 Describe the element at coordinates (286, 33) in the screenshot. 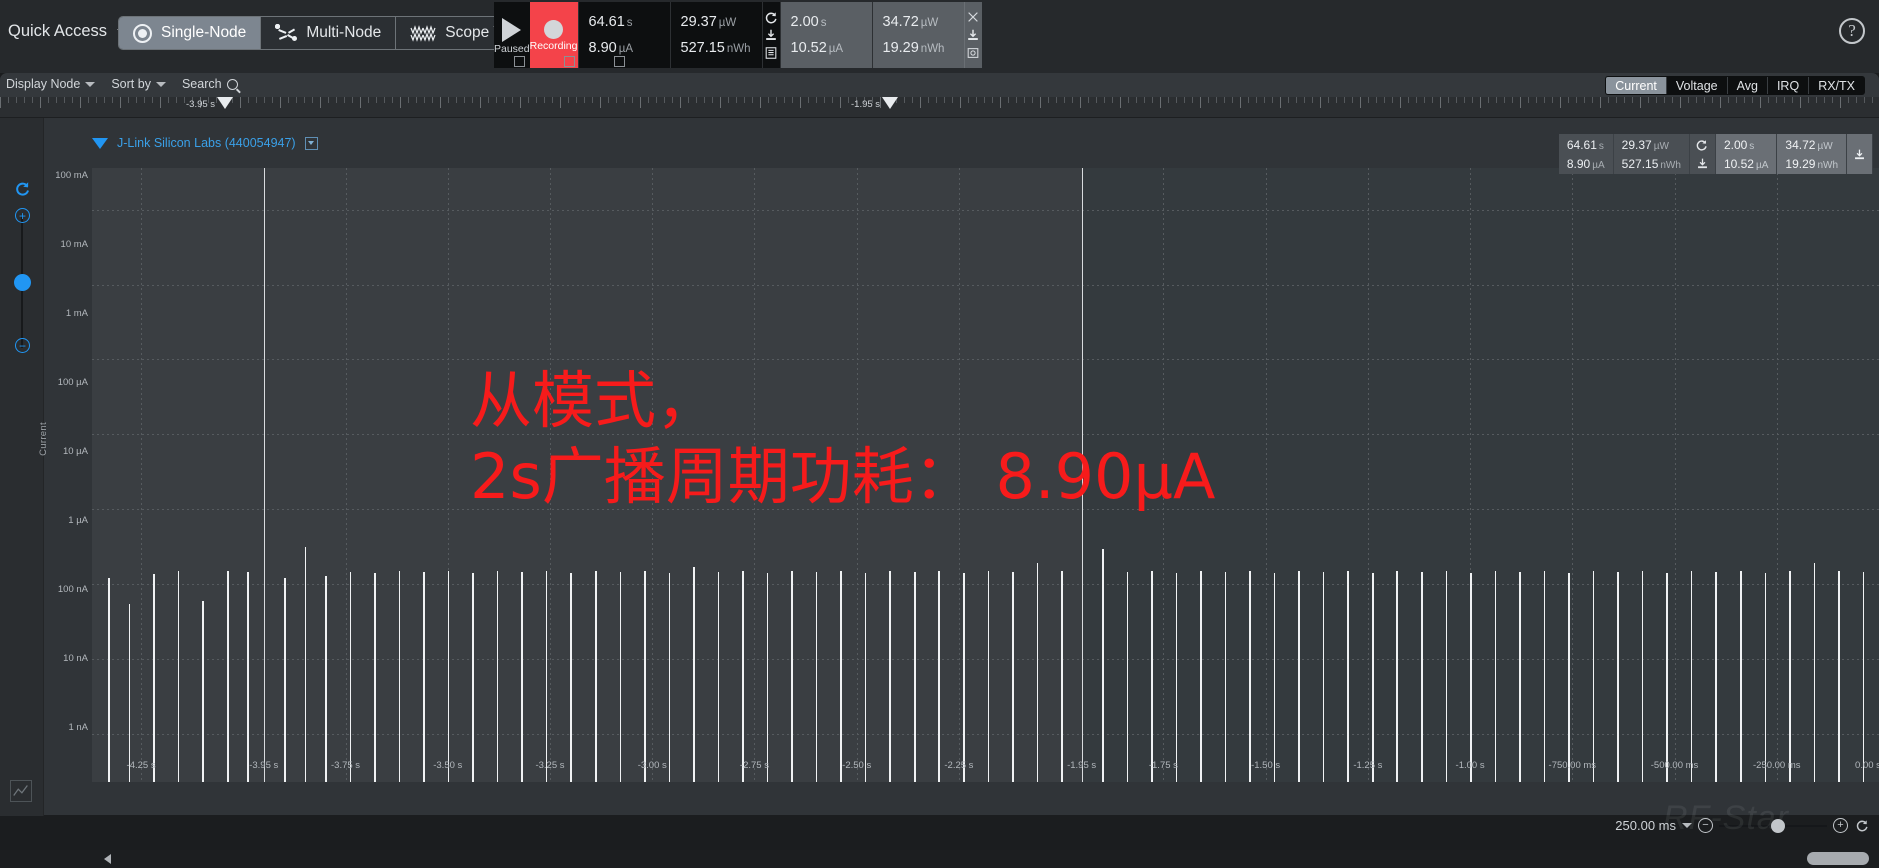

I see `multi-node-icon` at that location.